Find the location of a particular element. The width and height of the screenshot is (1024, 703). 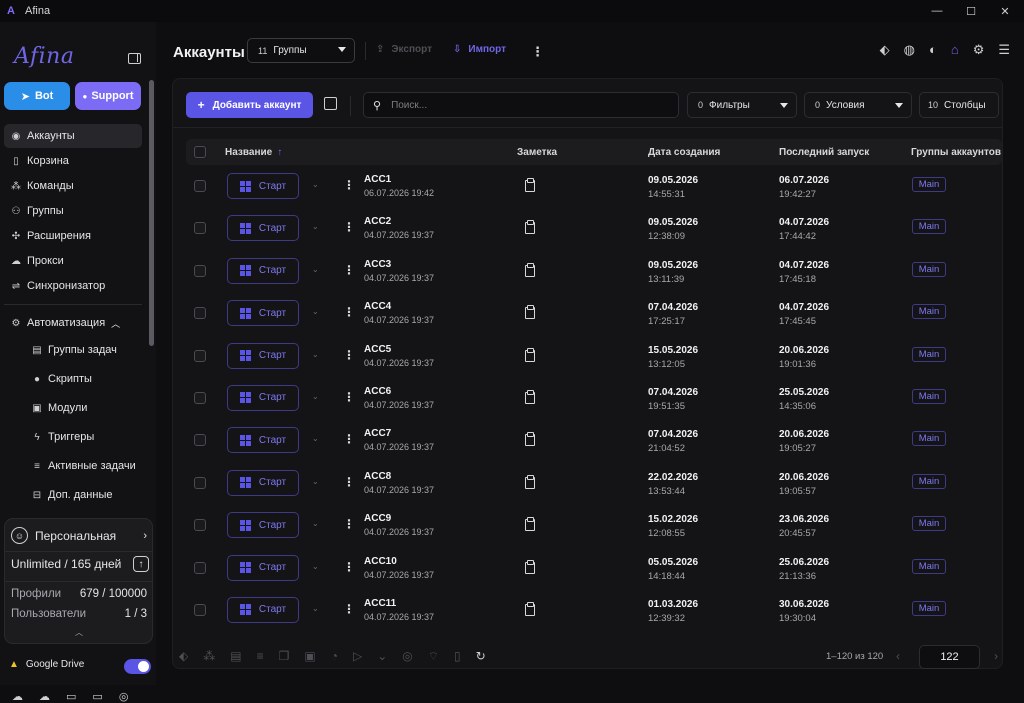

folder-upload-icon: ▭ is located at coordinates (71, 696).